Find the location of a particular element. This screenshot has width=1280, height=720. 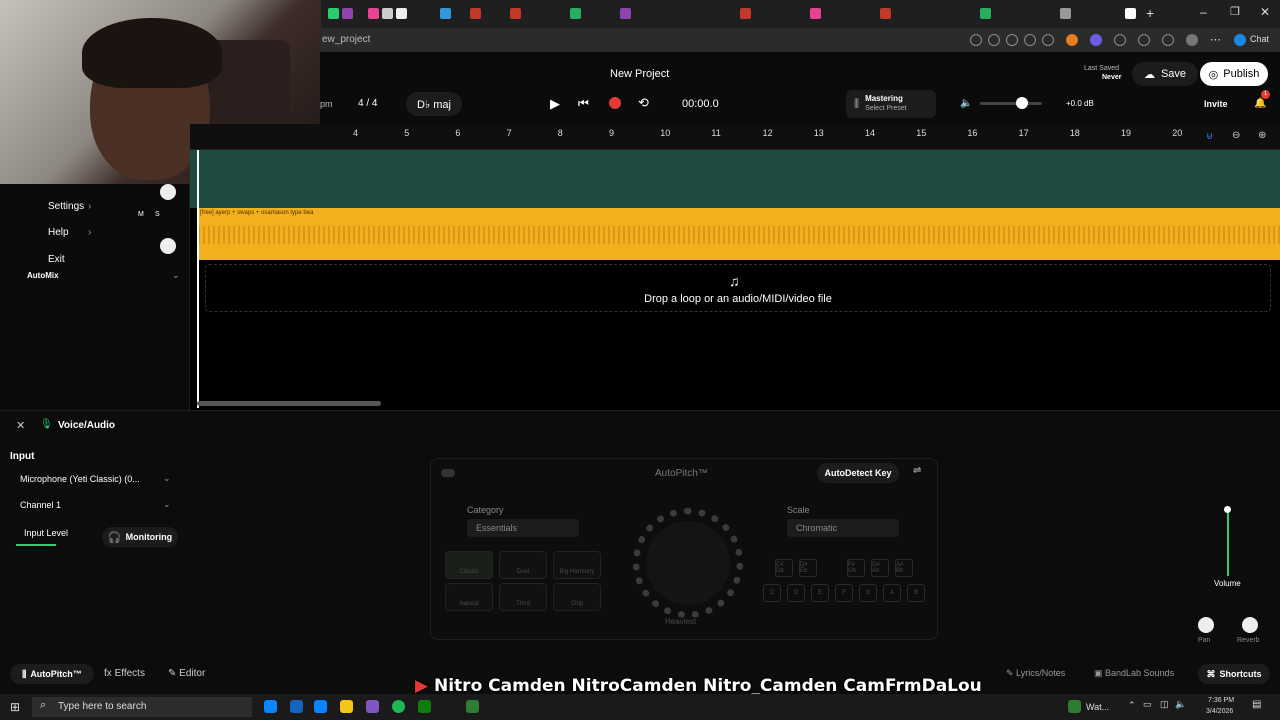

file-explorer-icon is located at coordinates (346, 706).